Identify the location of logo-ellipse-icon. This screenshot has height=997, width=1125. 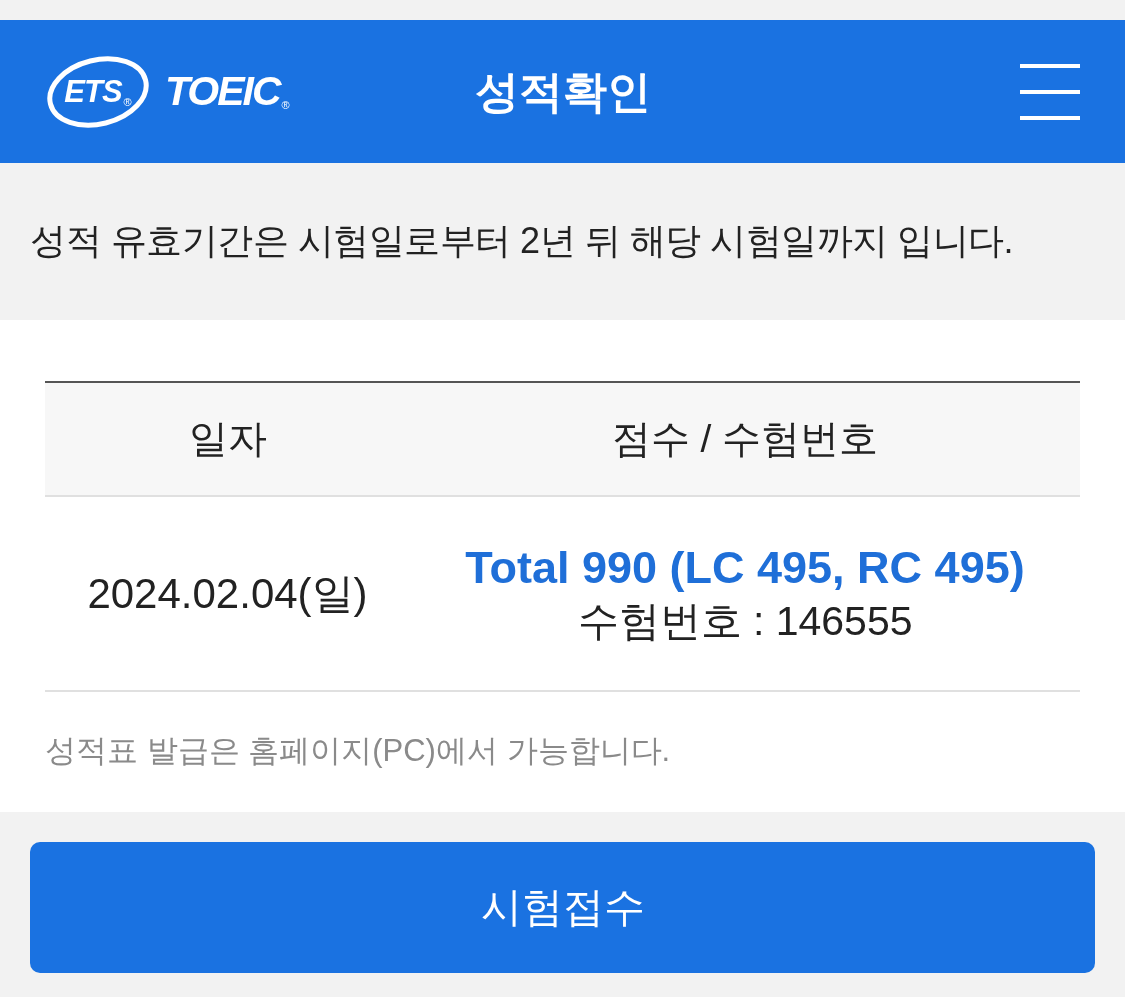
(98, 91).